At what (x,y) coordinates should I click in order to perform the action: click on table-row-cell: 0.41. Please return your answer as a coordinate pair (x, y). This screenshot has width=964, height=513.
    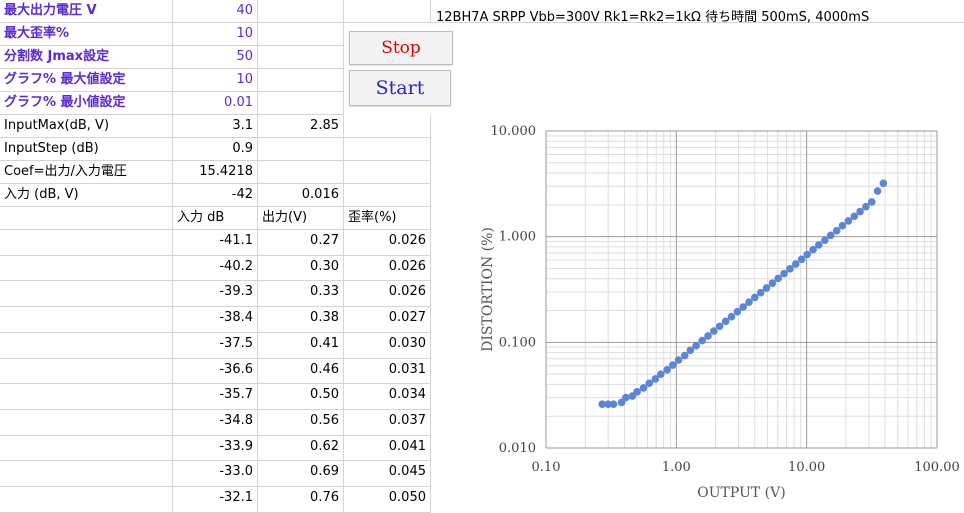
    Looking at the image, I should click on (301, 346).